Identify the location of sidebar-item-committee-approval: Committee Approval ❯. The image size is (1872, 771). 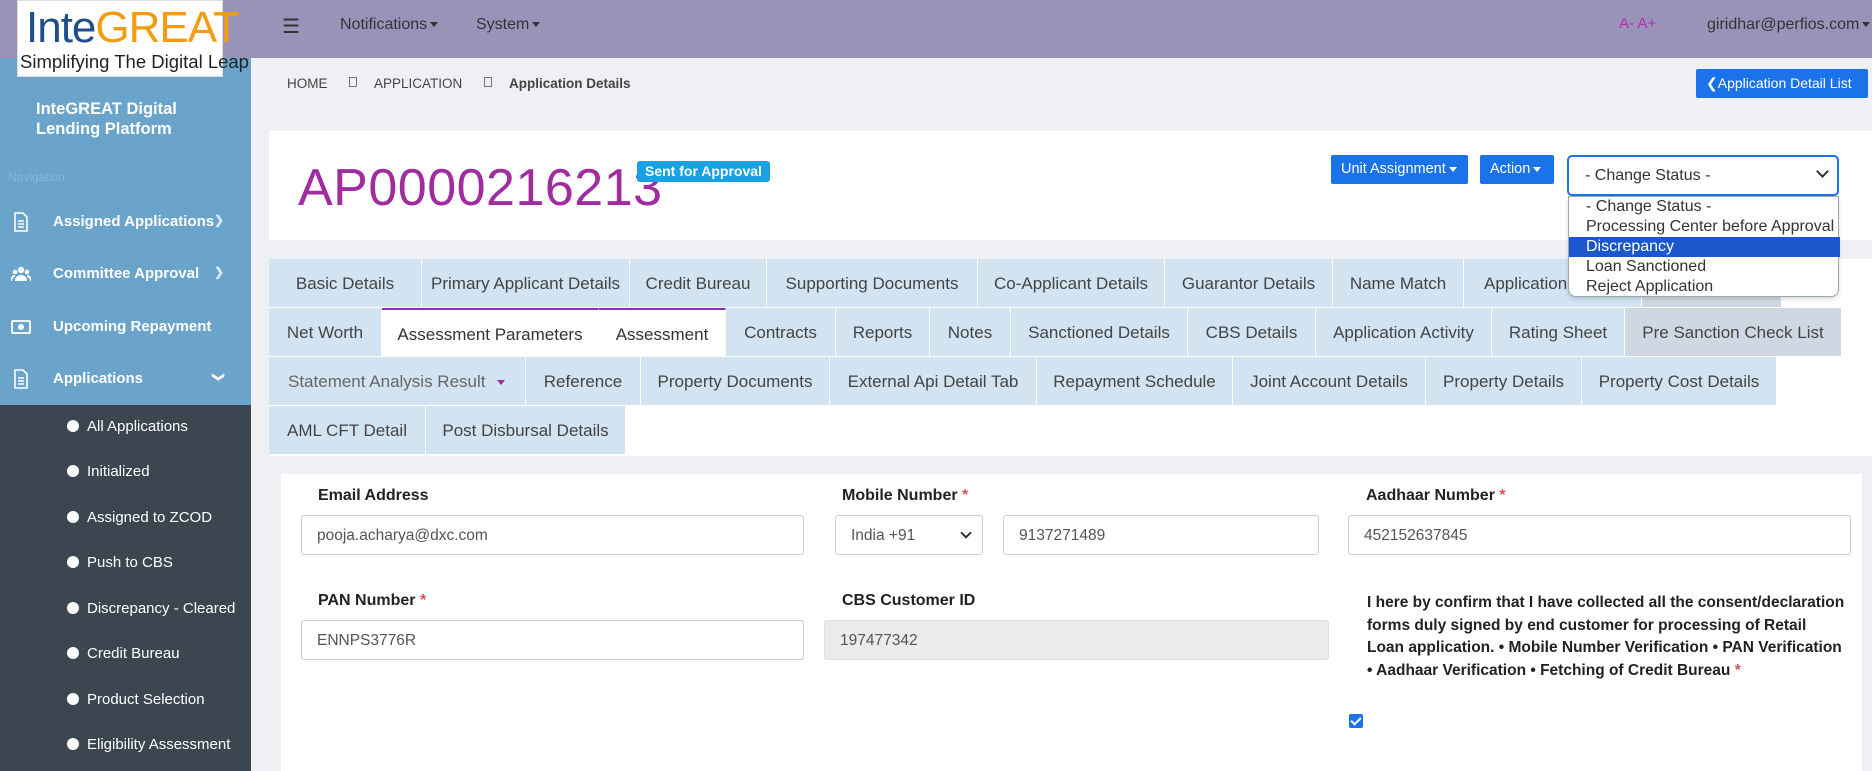
(125, 274).